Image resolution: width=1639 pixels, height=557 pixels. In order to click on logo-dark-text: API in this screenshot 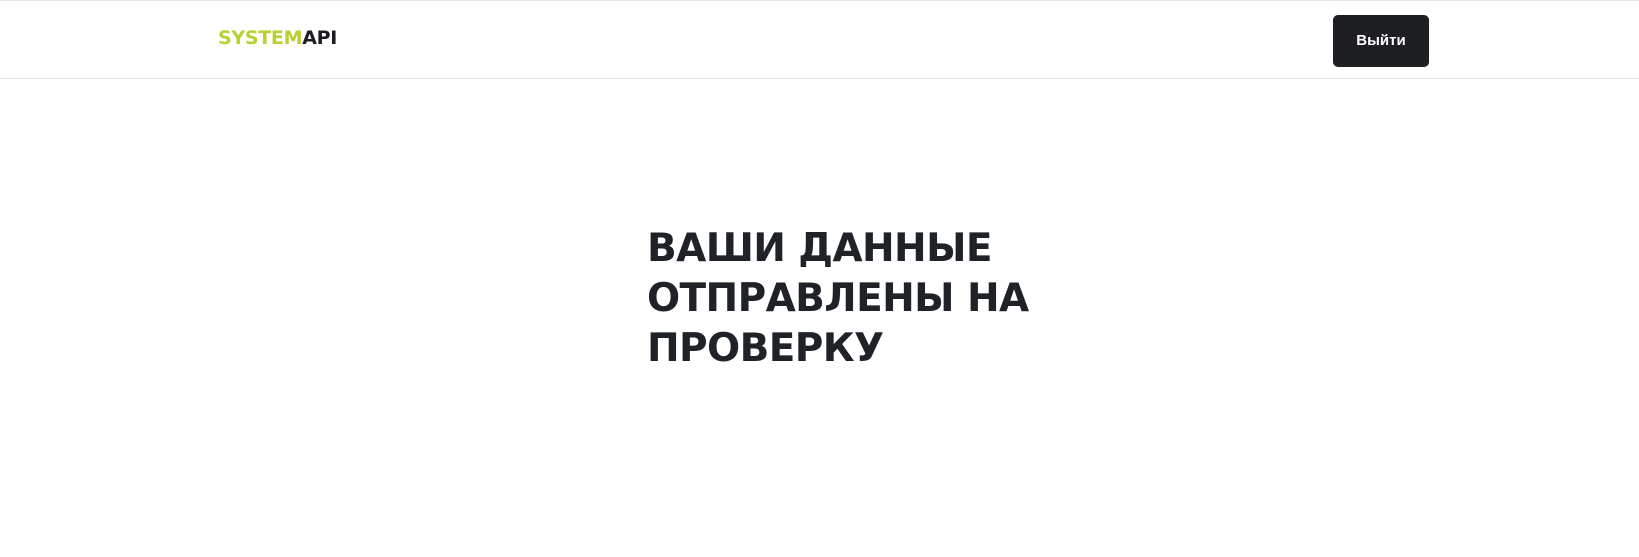, I will do `click(319, 38)`.